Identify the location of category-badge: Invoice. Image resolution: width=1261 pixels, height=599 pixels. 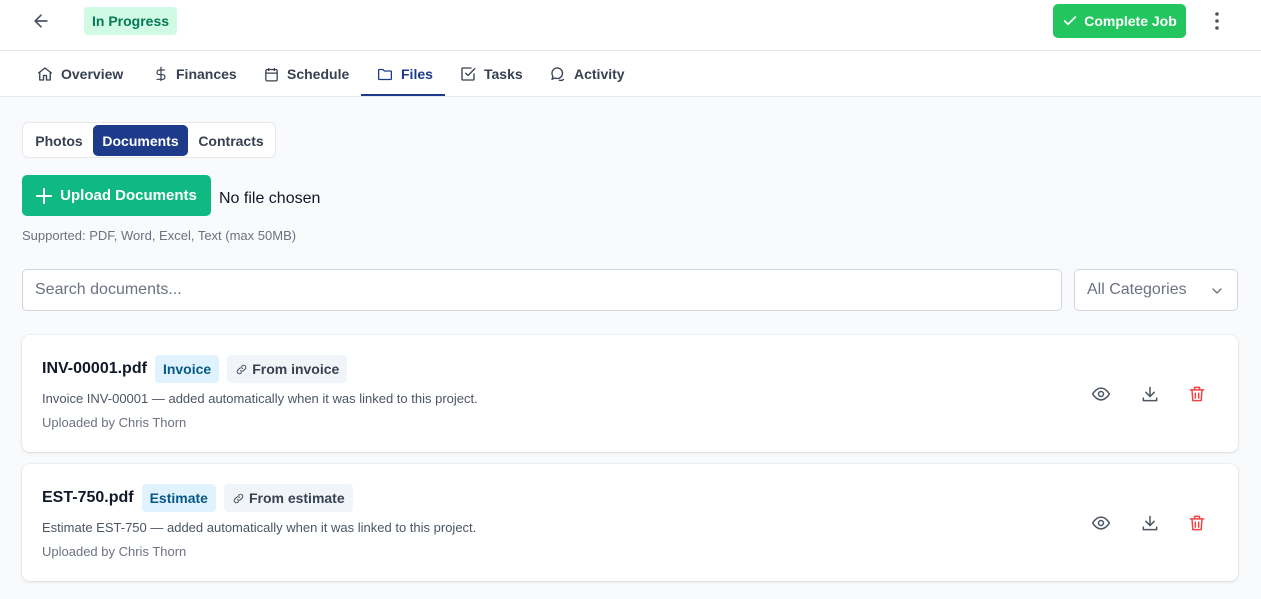
(187, 369).